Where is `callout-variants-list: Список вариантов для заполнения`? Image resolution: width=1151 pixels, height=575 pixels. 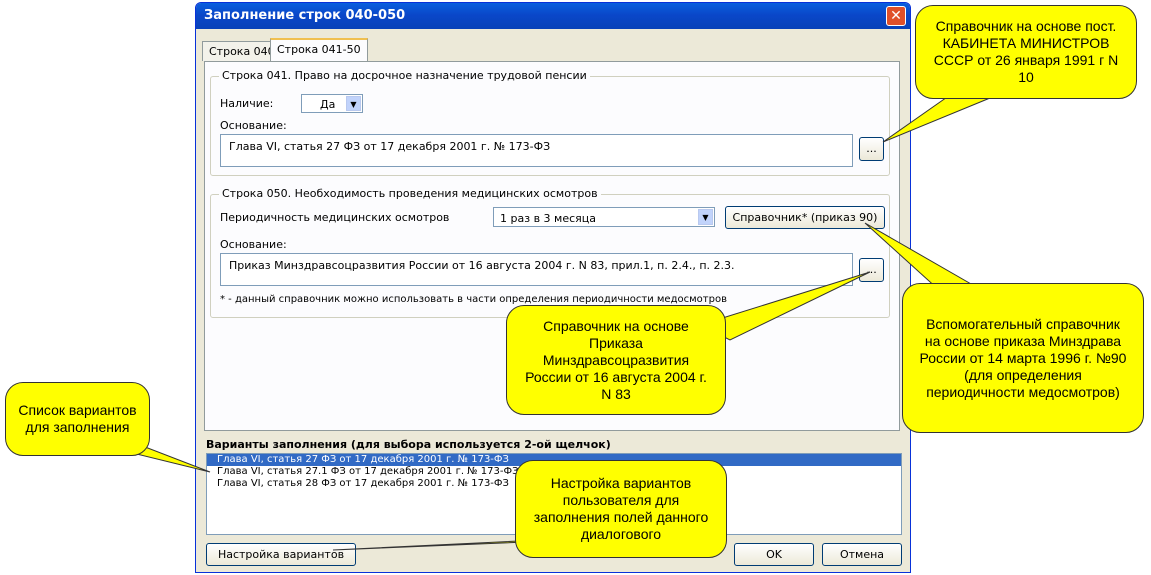 callout-variants-list: Список вариантов для заполнения is located at coordinates (77, 419).